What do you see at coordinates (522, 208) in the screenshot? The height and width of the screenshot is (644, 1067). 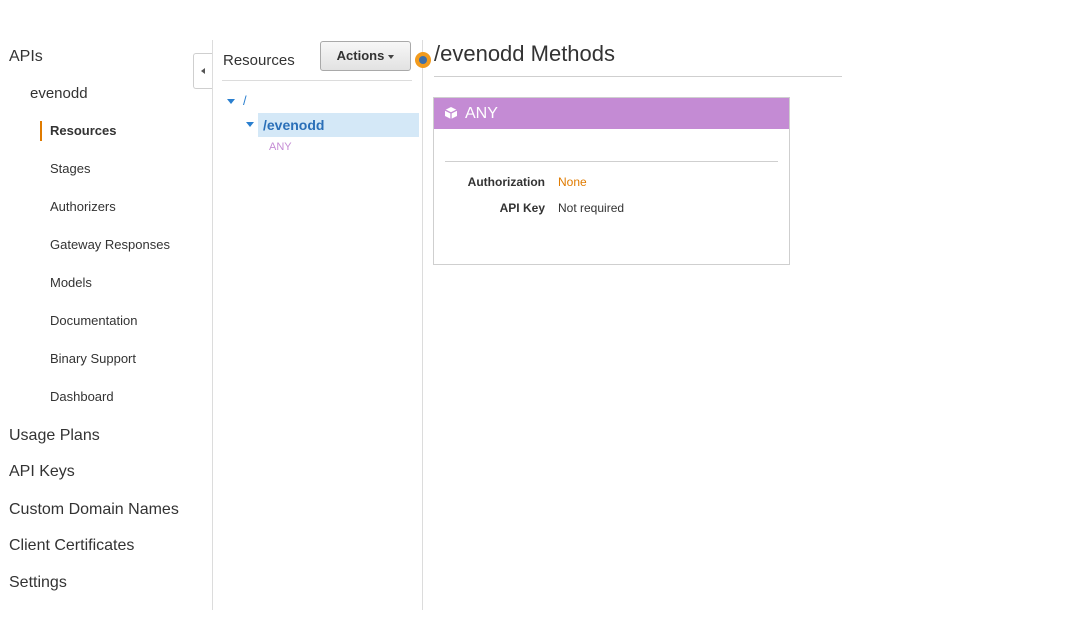 I see `api-key-label: API Key` at bounding box center [522, 208].